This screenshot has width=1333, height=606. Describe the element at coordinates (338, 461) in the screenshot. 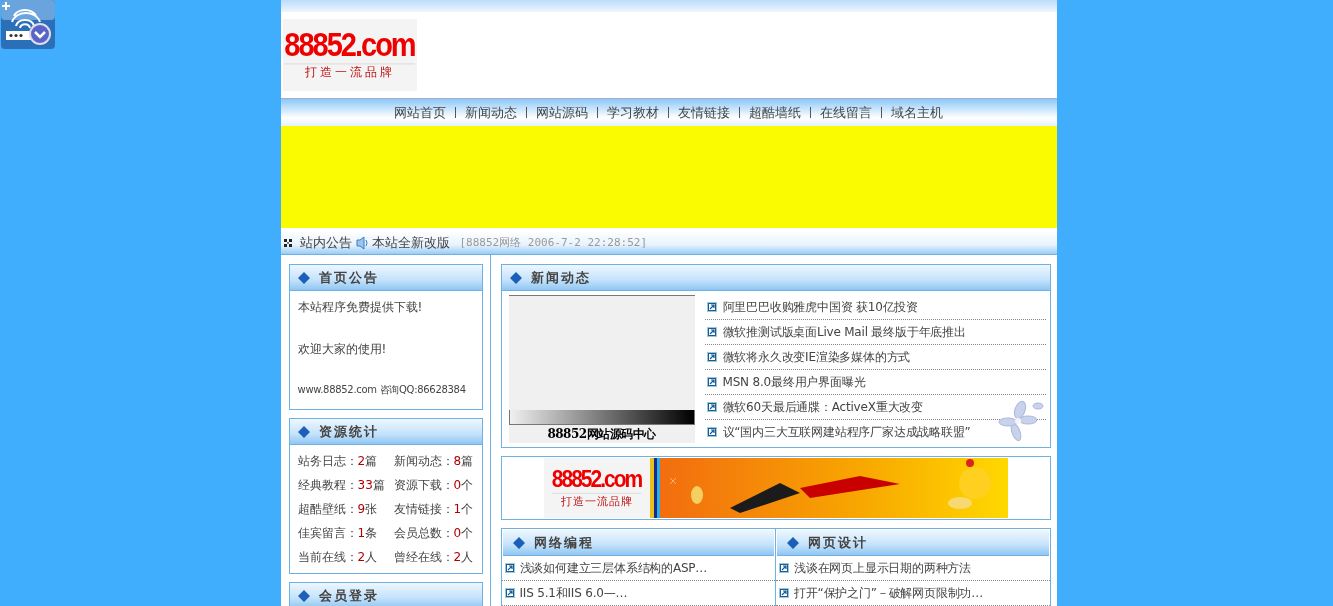

I see `stat-text: 站务日志：2篇` at that location.